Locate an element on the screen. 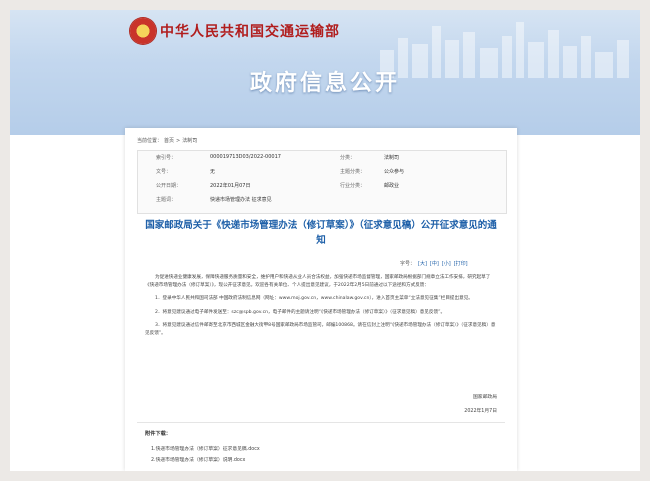 The width and height of the screenshot is (650, 481). attachment-link: 1.快递市场管理办法（修订草案）征求意见稿.docx is located at coordinates (205, 448).